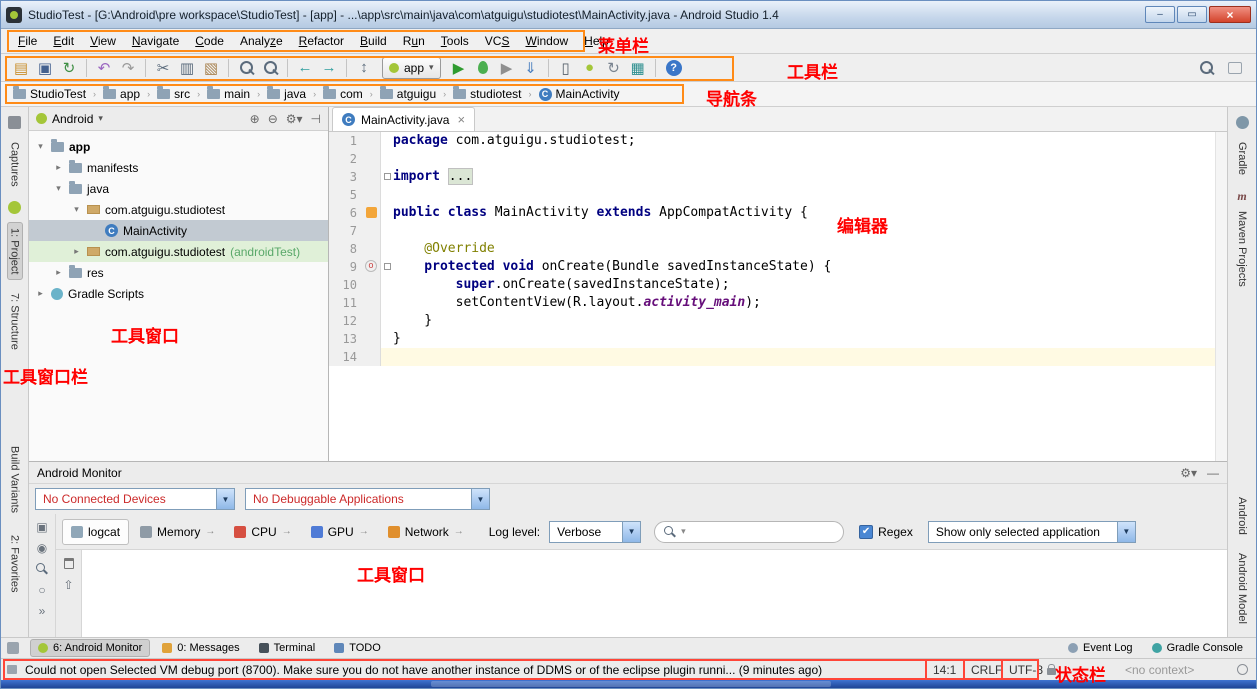 Image resolution: width=1257 pixels, height=689 pixels. I want to click on sync-icon: ↻, so click(69, 68).